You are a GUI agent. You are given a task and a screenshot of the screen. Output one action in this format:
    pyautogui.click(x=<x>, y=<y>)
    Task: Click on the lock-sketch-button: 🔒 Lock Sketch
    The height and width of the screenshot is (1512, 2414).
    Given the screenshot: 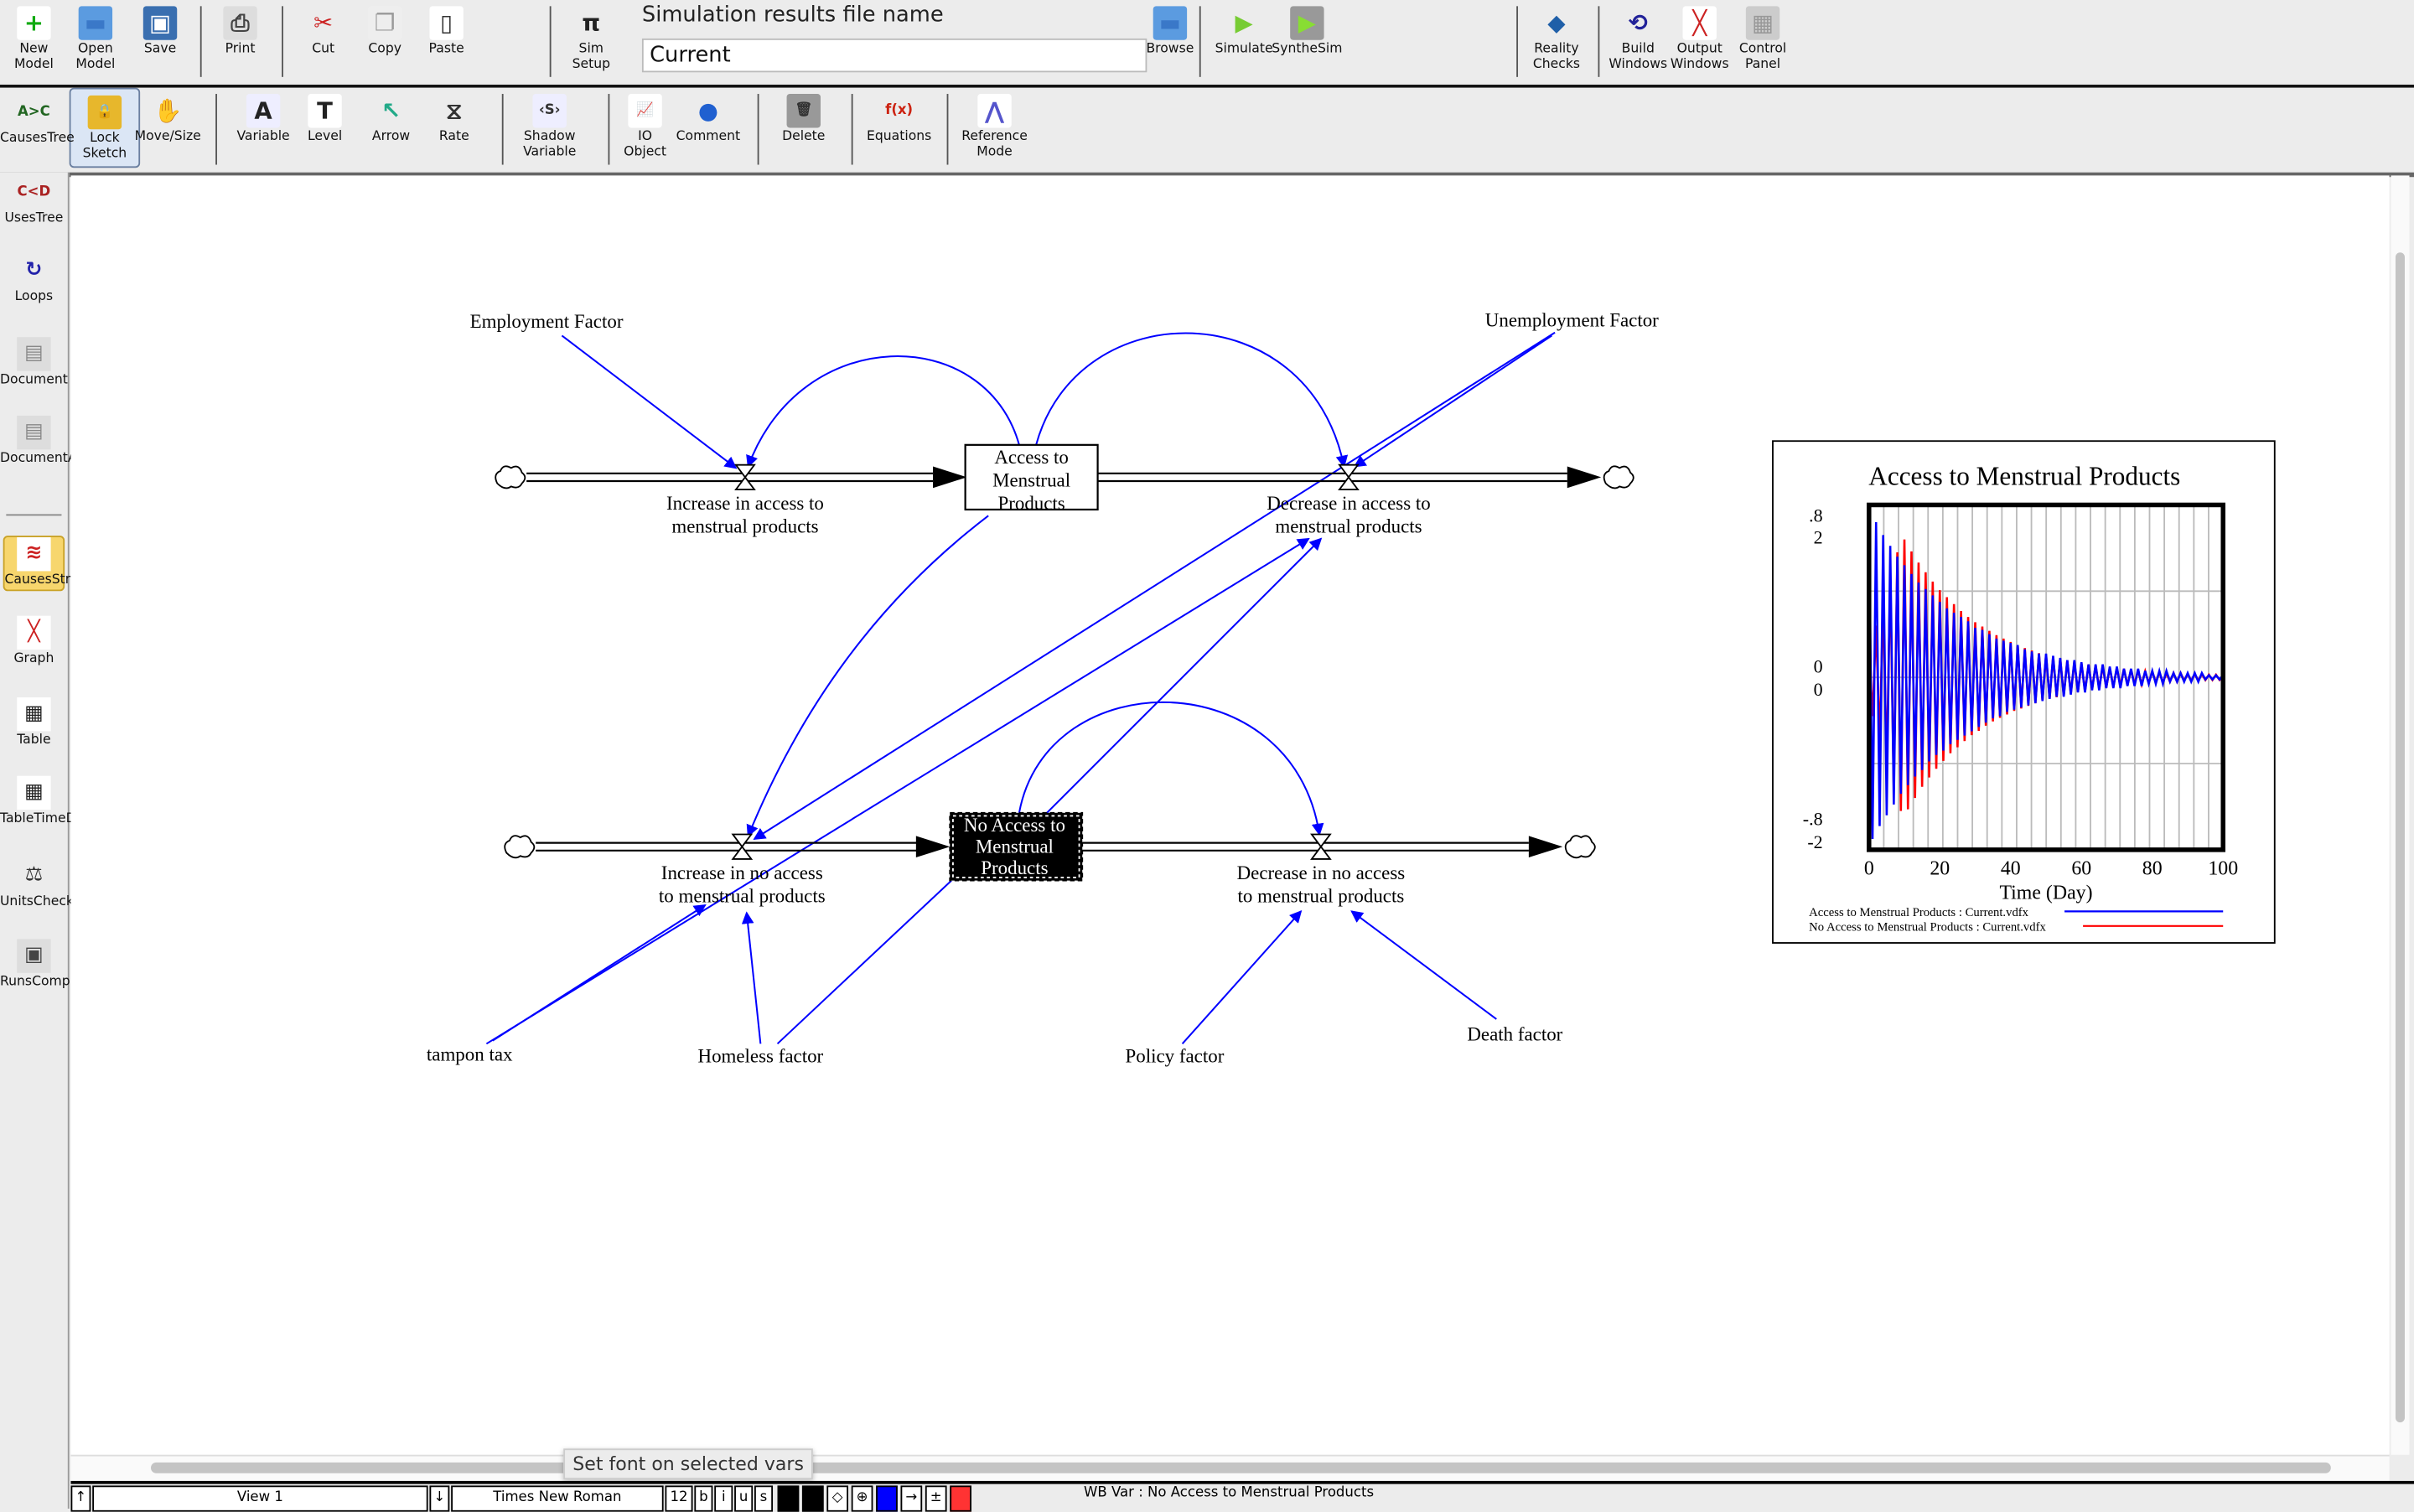 What is the action you would take?
    pyautogui.click(x=105, y=127)
    